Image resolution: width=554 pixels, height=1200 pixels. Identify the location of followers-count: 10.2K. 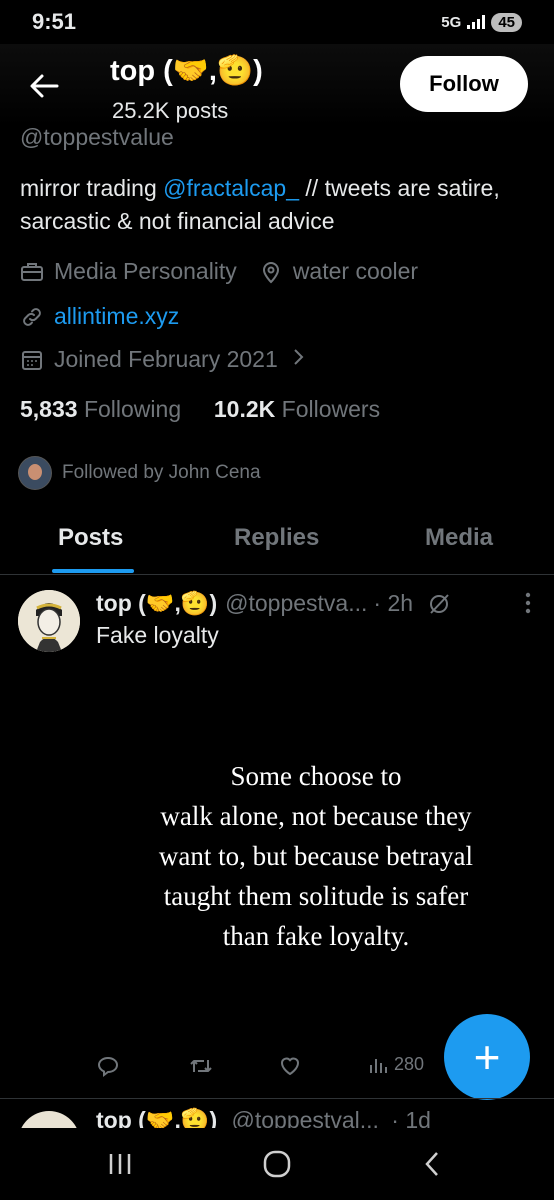
(244, 409).